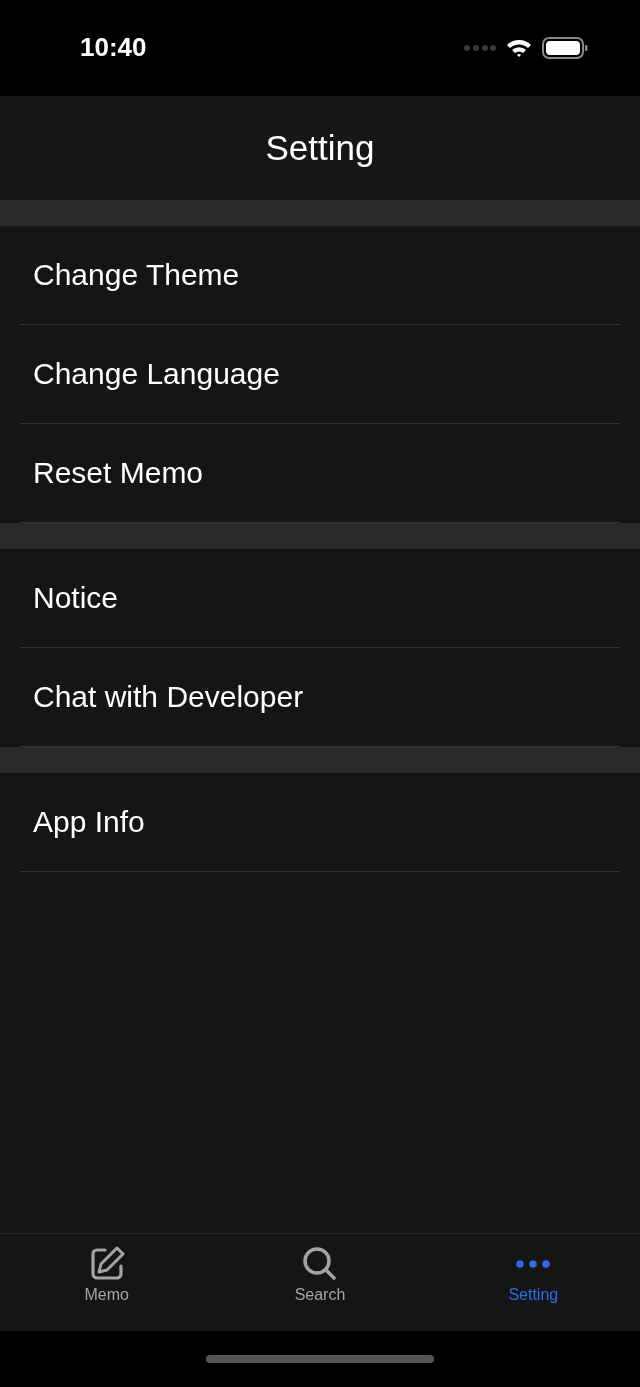  What do you see at coordinates (168, 697) in the screenshot?
I see `settings-item: Chat with Developer` at bounding box center [168, 697].